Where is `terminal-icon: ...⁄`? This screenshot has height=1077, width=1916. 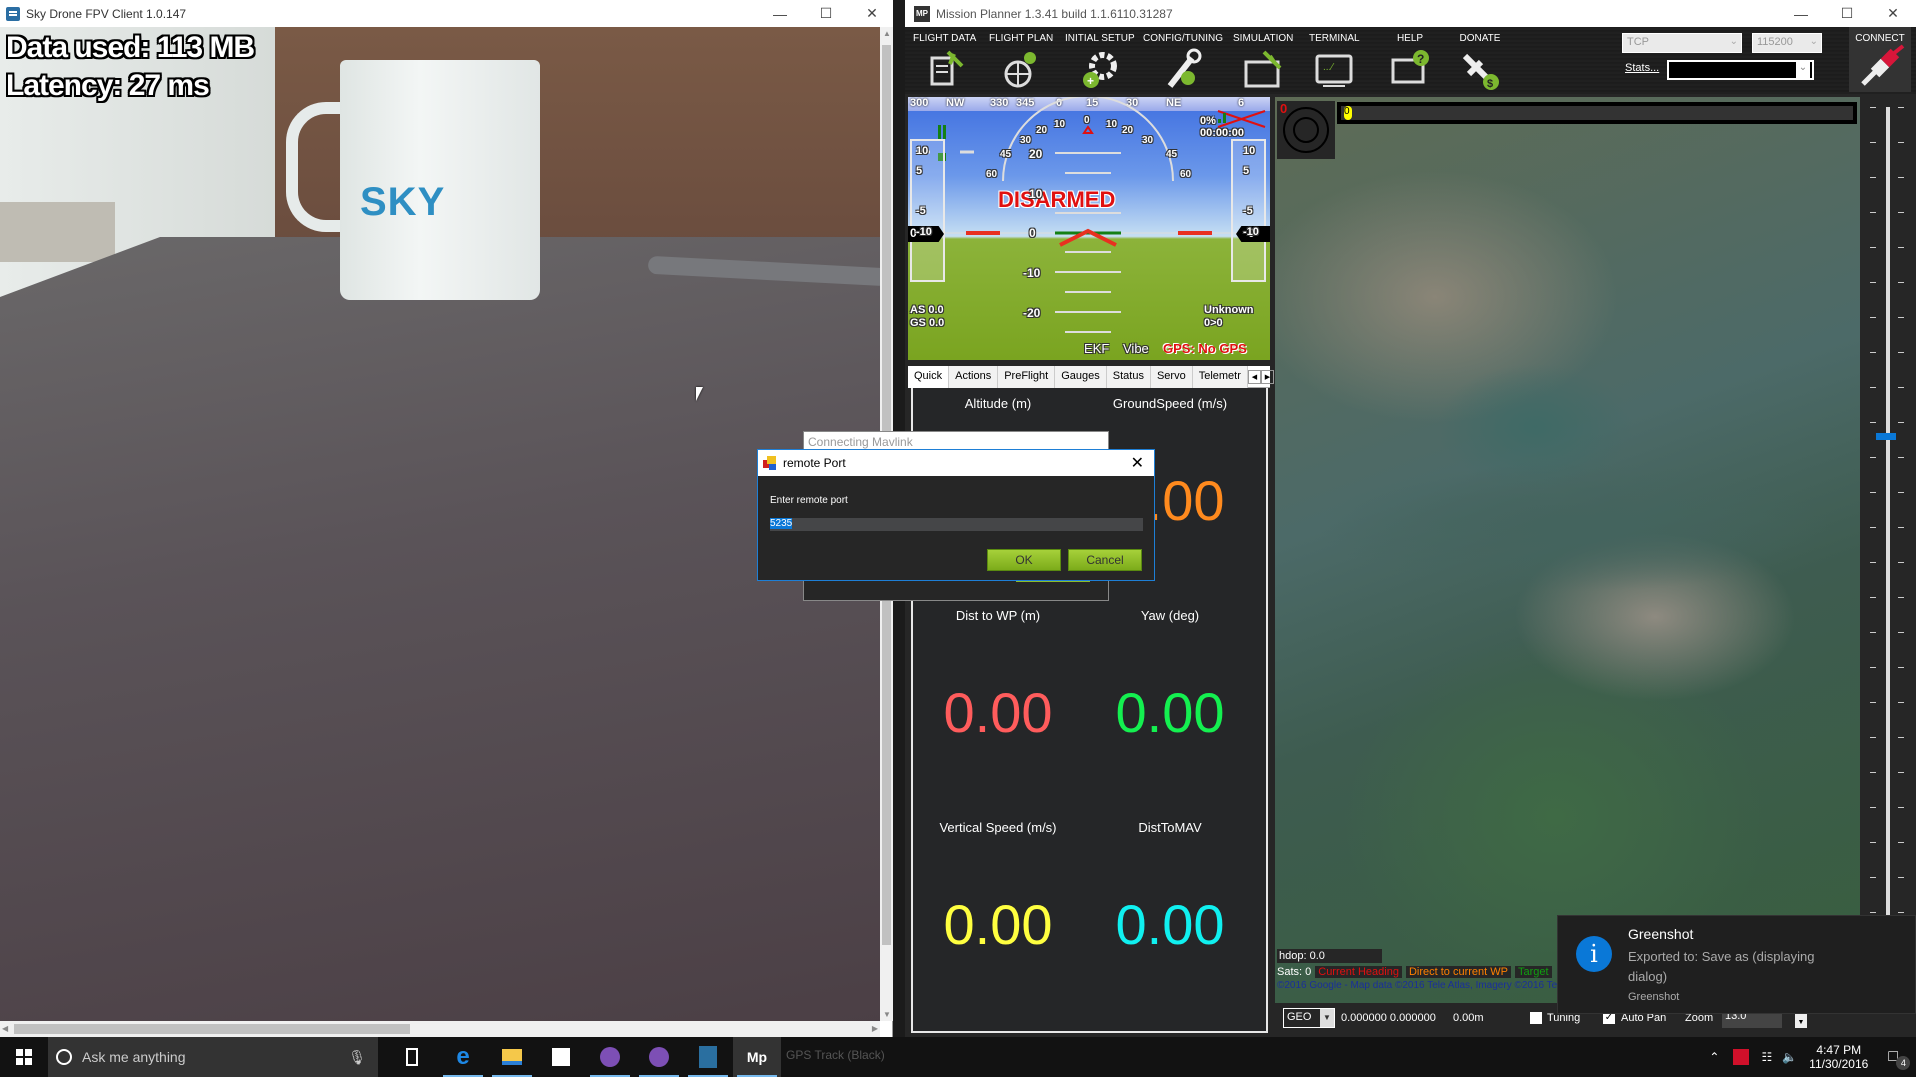 terminal-icon: ...⁄ is located at coordinates (1334, 69).